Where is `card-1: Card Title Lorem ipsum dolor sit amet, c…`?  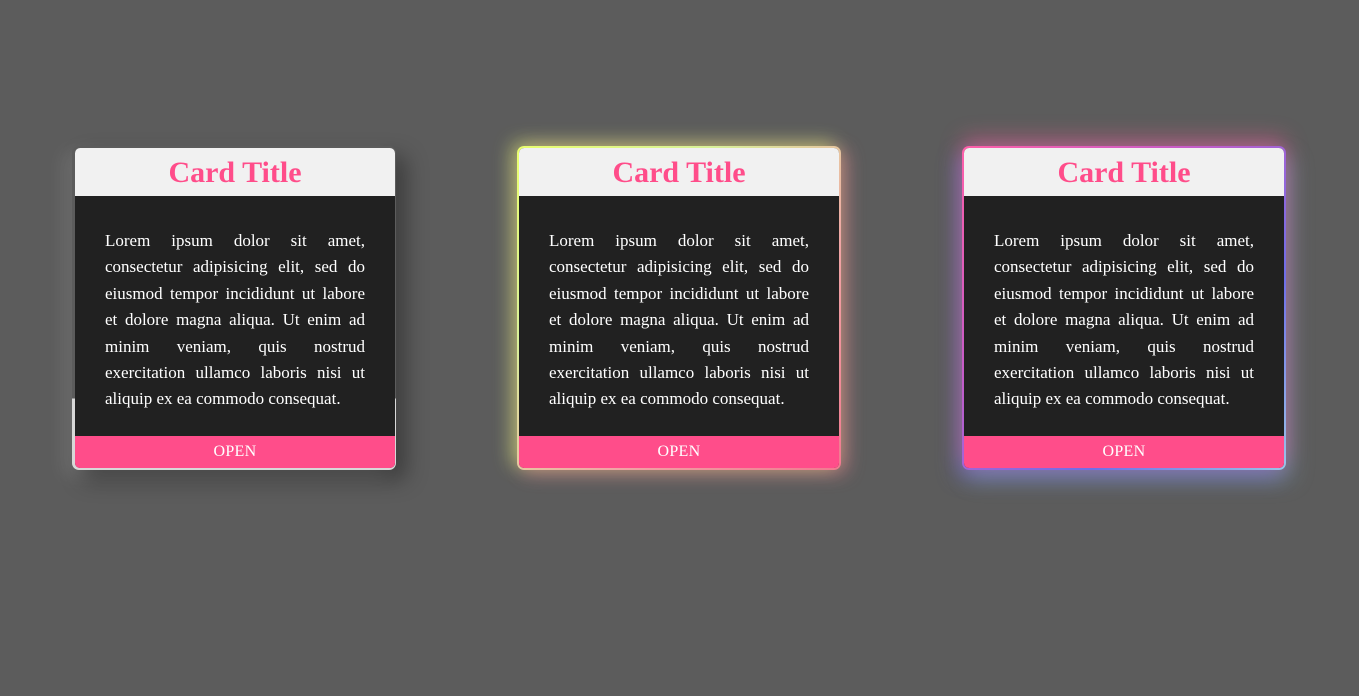 card-1: Card Title Lorem ipsum dolor sit amet, c… is located at coordinates (235, 308).